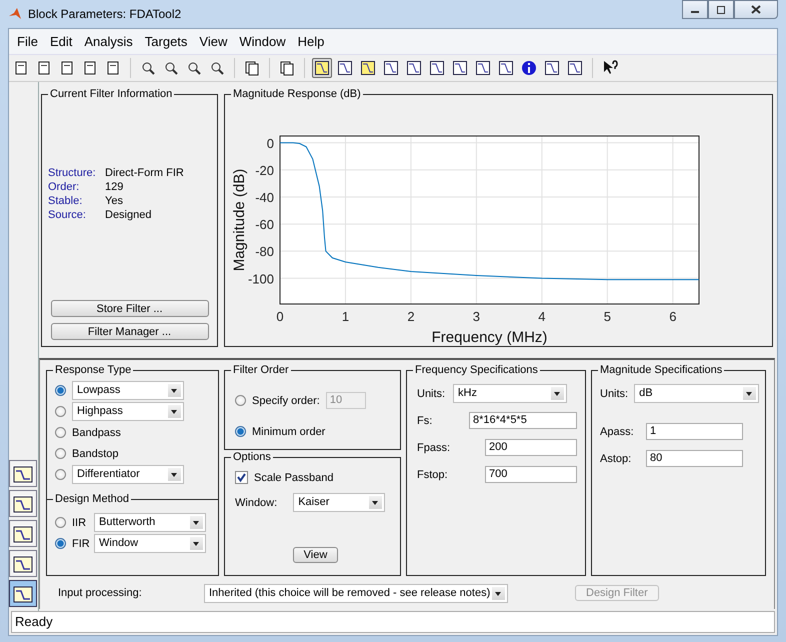 This screenshot has width=786, height=642. Describe the element at coordinates (150, 522) in the screenshot. I see `dropdown: Butterworth` at that location.